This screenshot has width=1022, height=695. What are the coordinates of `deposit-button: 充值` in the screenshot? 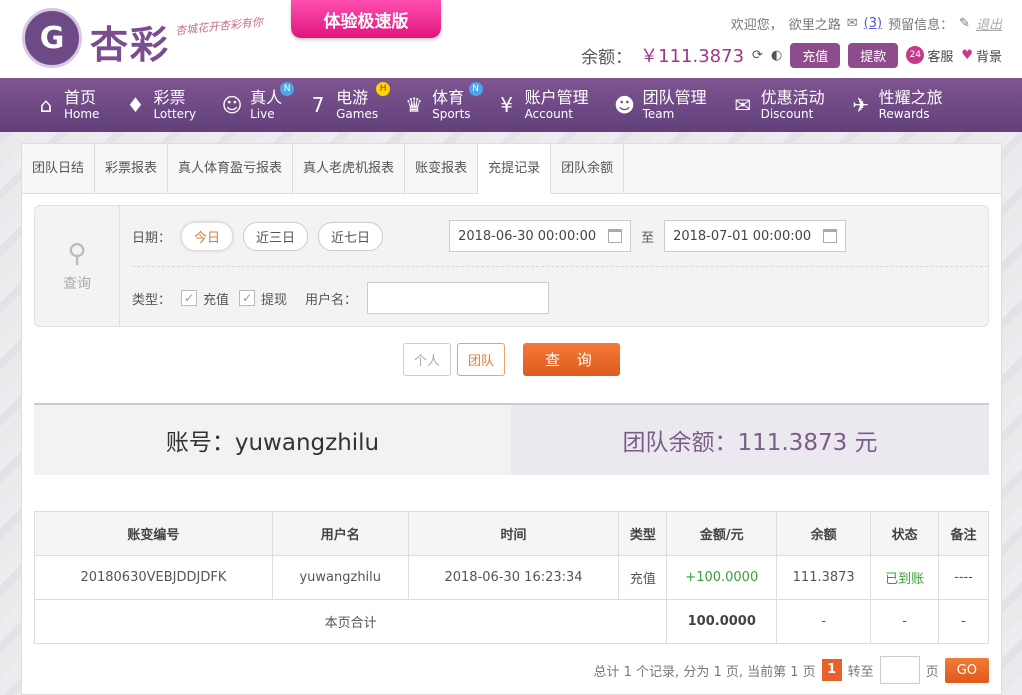 It's located at (815, 55).